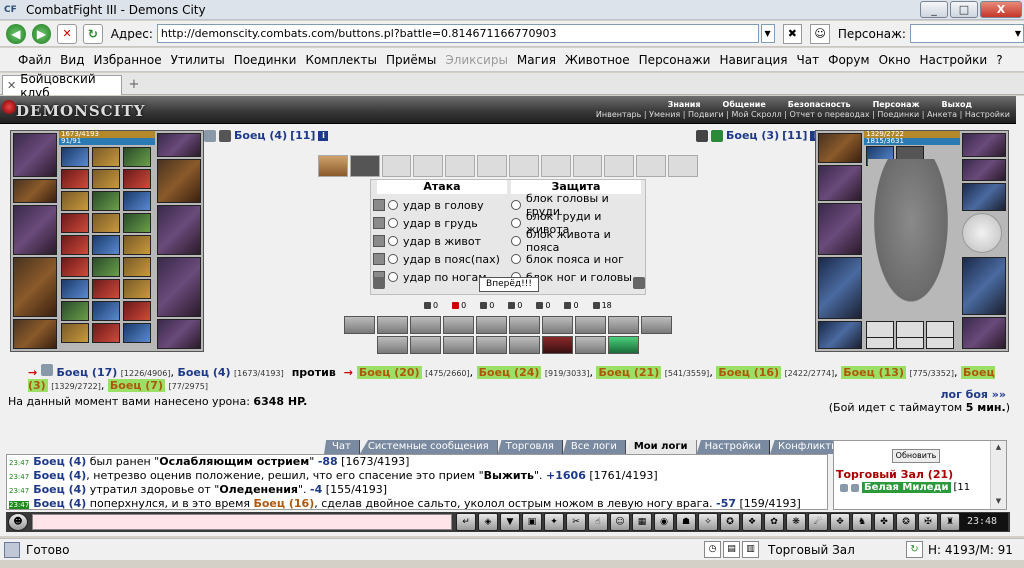  What do you see at coordinates (629, 372) in the screenshot?
I see `team-right-fighter: Боец (21)` at bounding box center [629, 372].